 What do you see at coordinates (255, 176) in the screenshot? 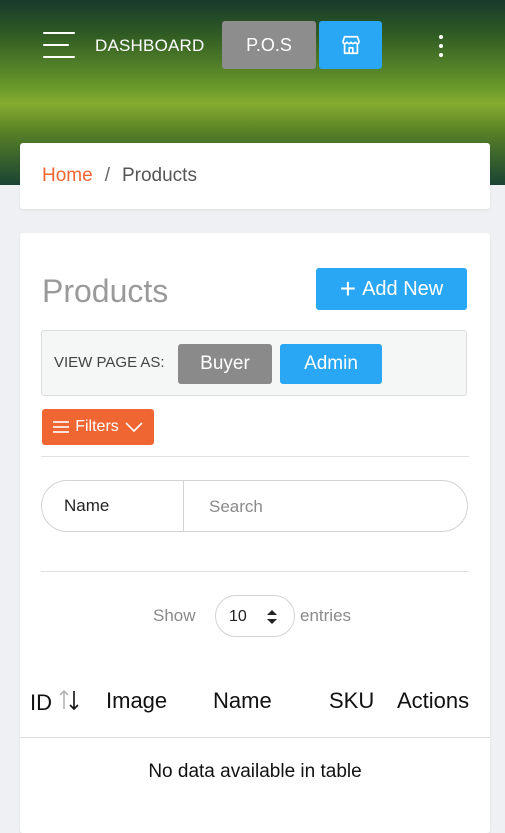
I see `breadcrumb: Home / Products` at bounding box center [255, 176].